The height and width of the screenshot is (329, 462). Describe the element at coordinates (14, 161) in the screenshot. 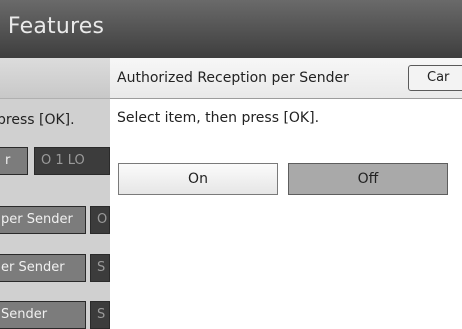

I see `background-row1-left-button: r` at that location.